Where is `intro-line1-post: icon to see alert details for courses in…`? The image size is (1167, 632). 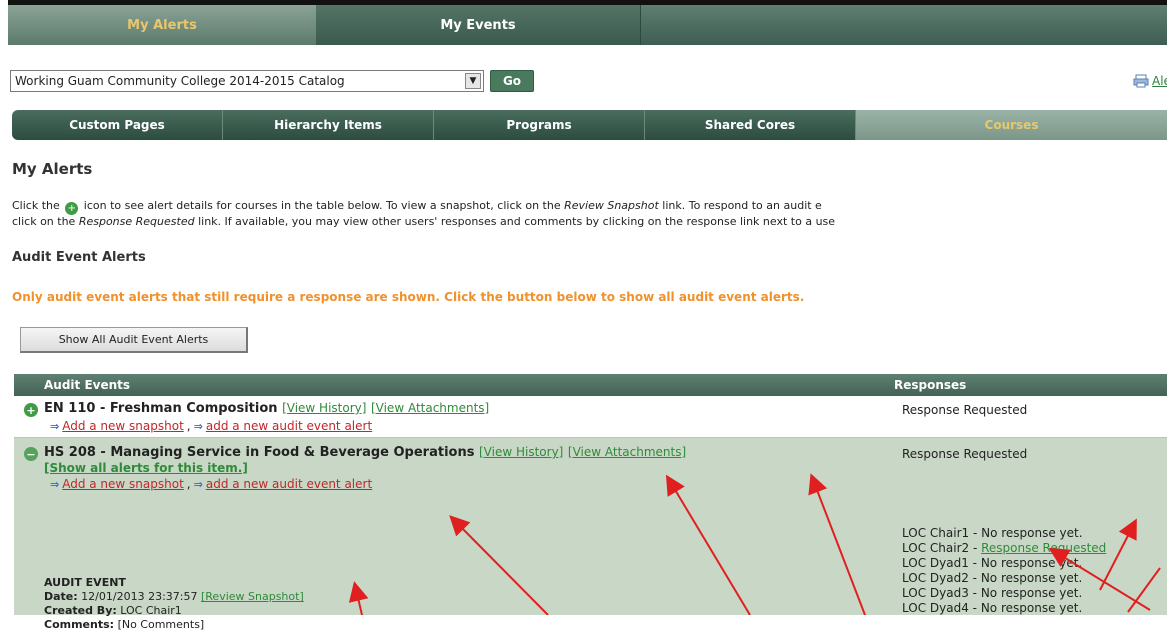
intro-line1-post: icon to see alert details for courses in… is located at coordinates (322, 205).